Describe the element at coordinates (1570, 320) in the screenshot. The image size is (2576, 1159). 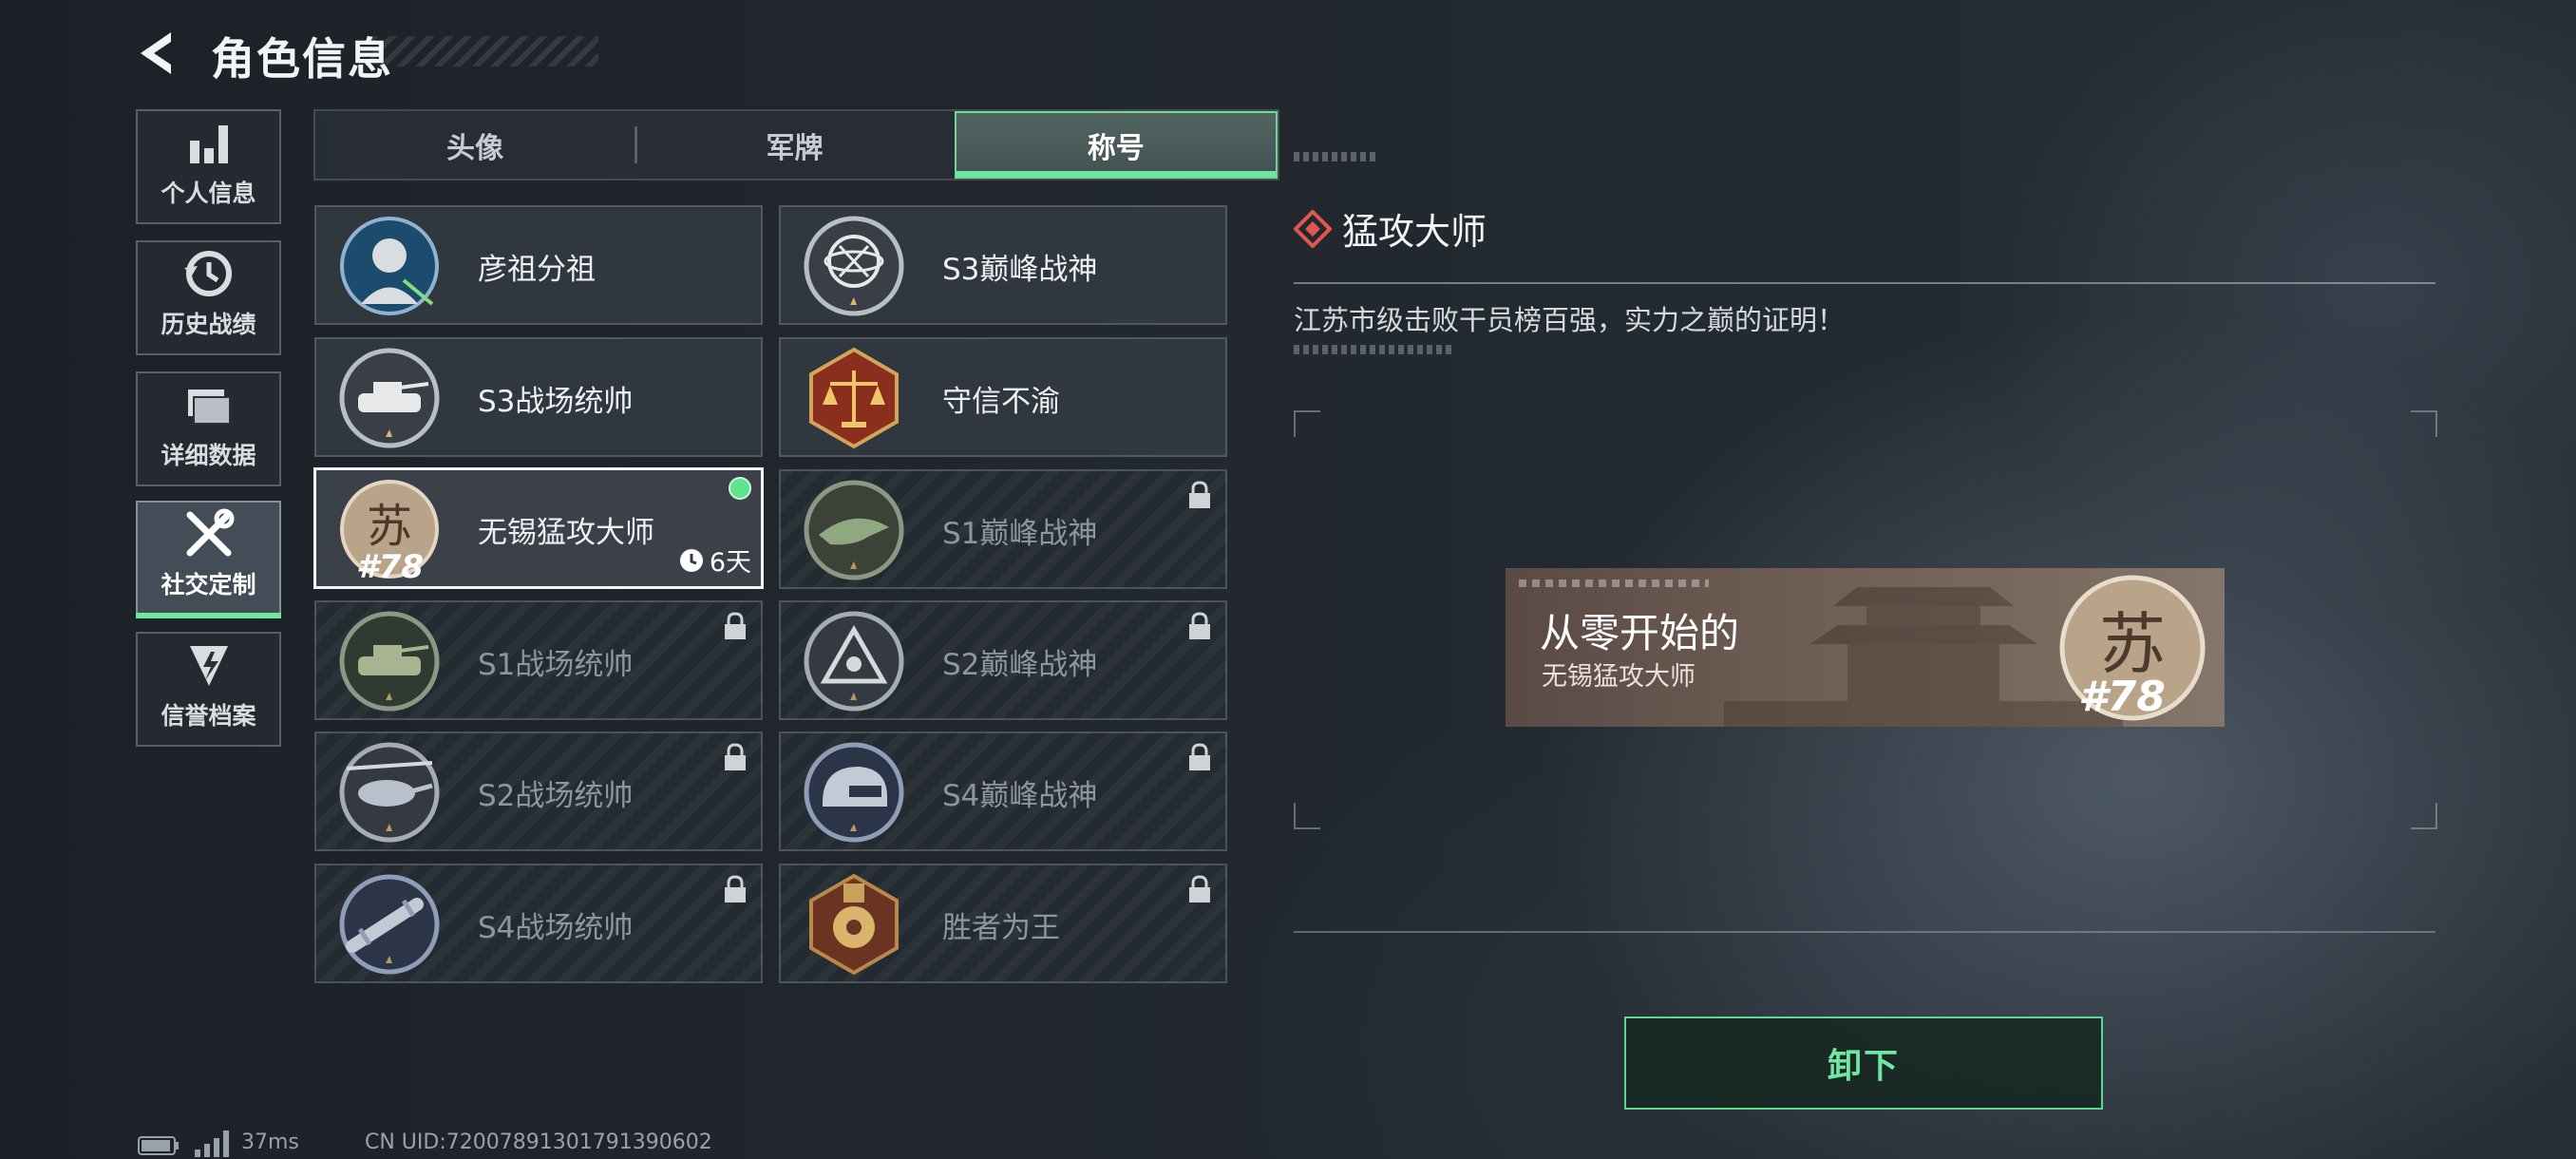
I see `detail-description: 江苏市级击败干员榜百强，实力之巅的证明！` at that location.